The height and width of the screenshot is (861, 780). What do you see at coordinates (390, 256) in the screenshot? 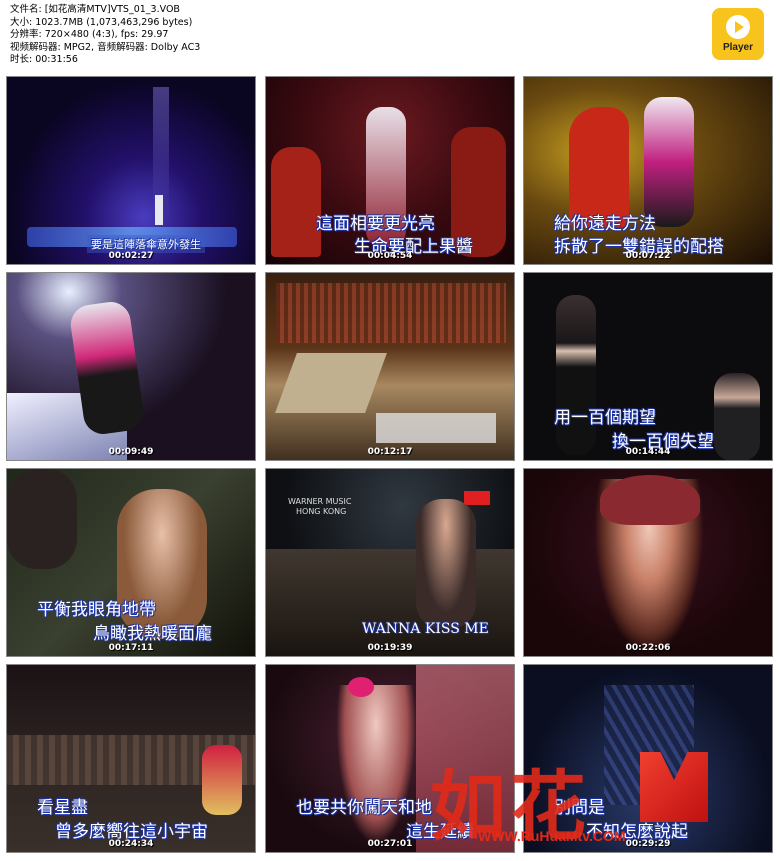
I see `timestamp: 00:04:54` at bounding box center [390, 256].